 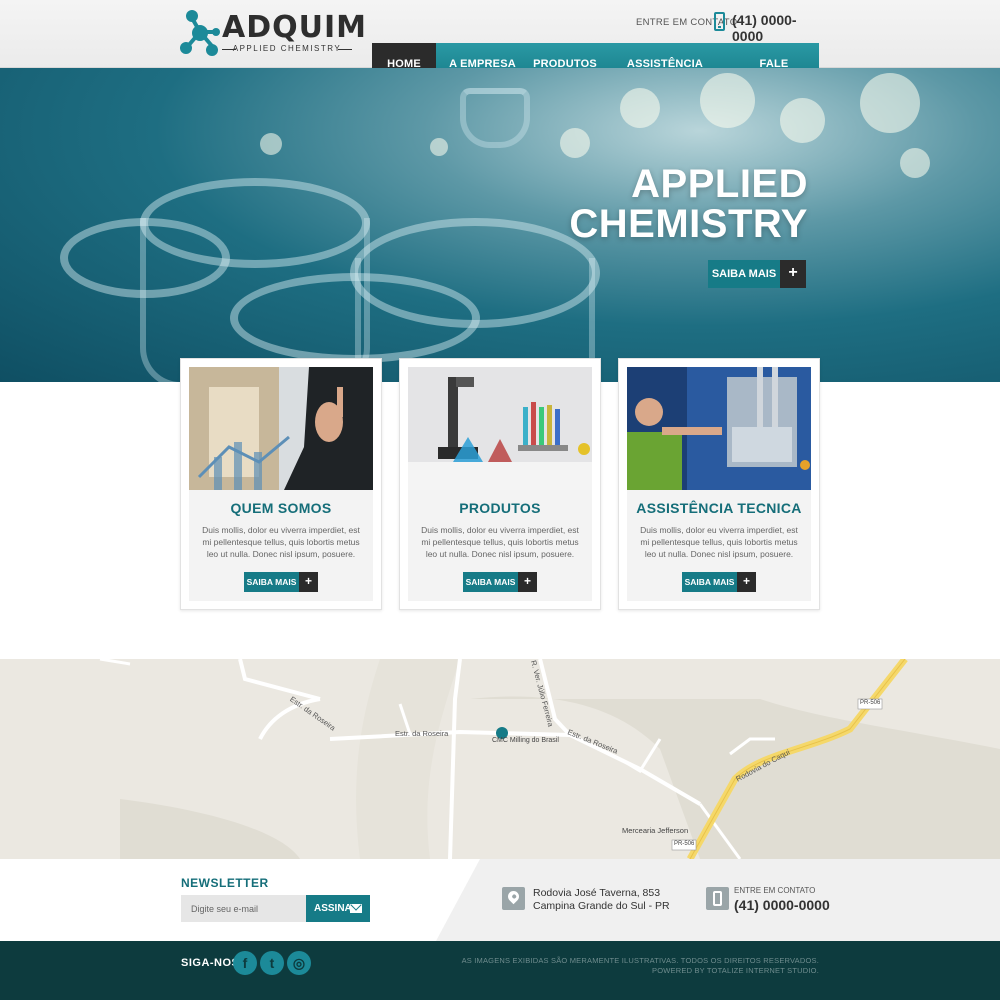 I want to click on hero-title: APPLIED CHEMISTRY, so click(x=688, y=204).